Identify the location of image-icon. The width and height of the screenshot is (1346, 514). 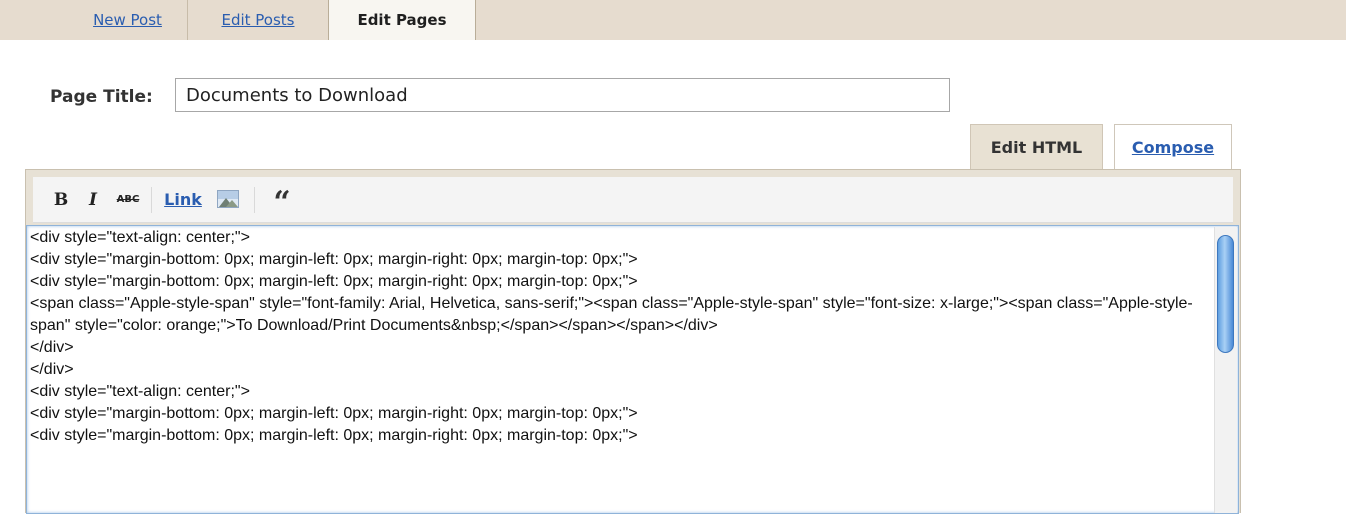
(228, 199).